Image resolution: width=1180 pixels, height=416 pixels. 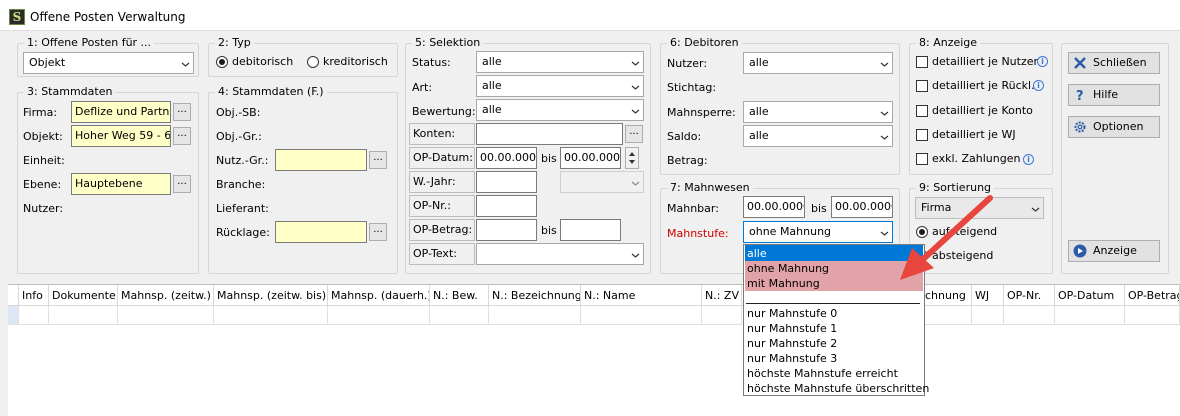 I want to click on column-header-mahnsp-dauerh: Mahnsp. (dauerh.), so click(x=379, y=295).